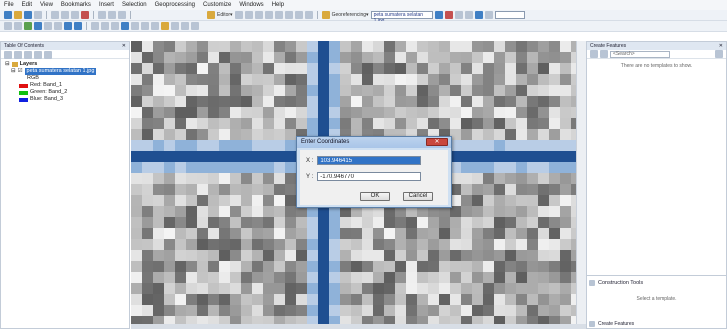  Describe the element at coordinates (175, 5) in the screenshot. I see `menu-item-geoprocessing: Geoprocessing` at that location.